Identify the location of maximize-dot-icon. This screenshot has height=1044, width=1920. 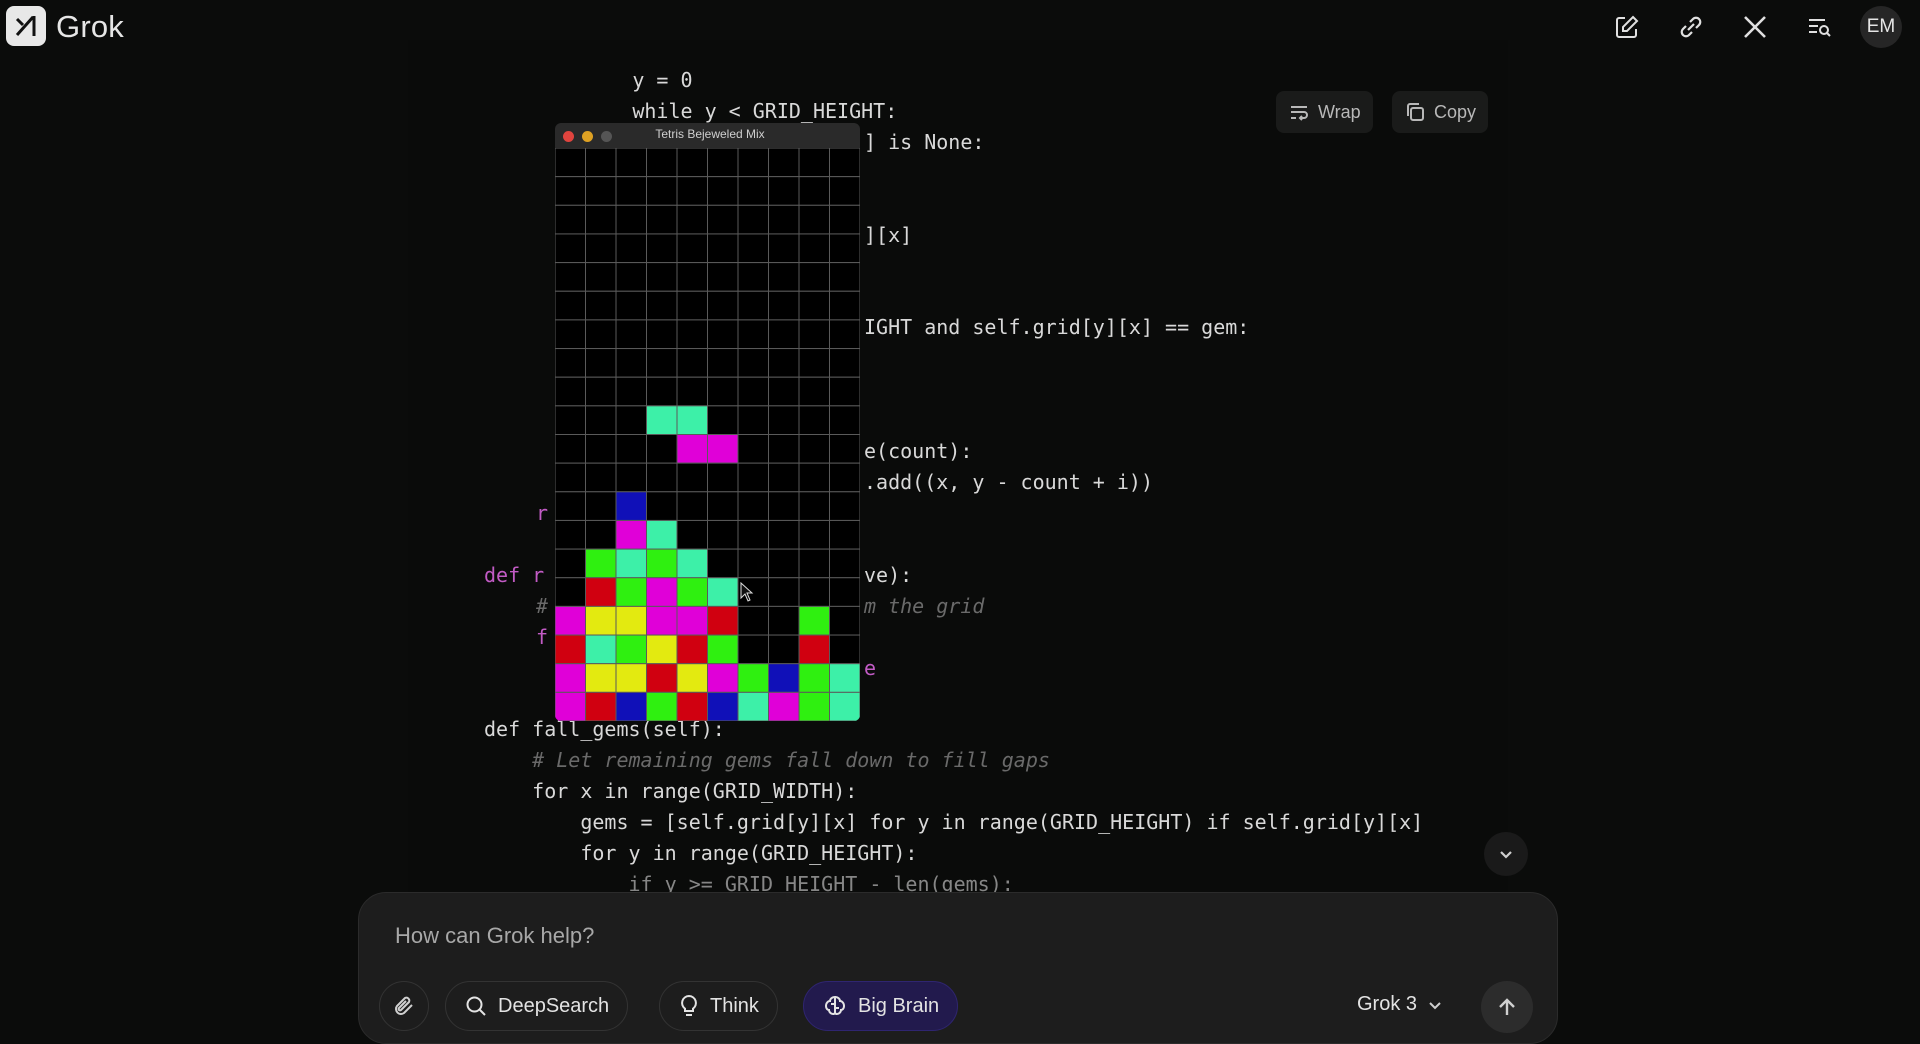
(606, 136).